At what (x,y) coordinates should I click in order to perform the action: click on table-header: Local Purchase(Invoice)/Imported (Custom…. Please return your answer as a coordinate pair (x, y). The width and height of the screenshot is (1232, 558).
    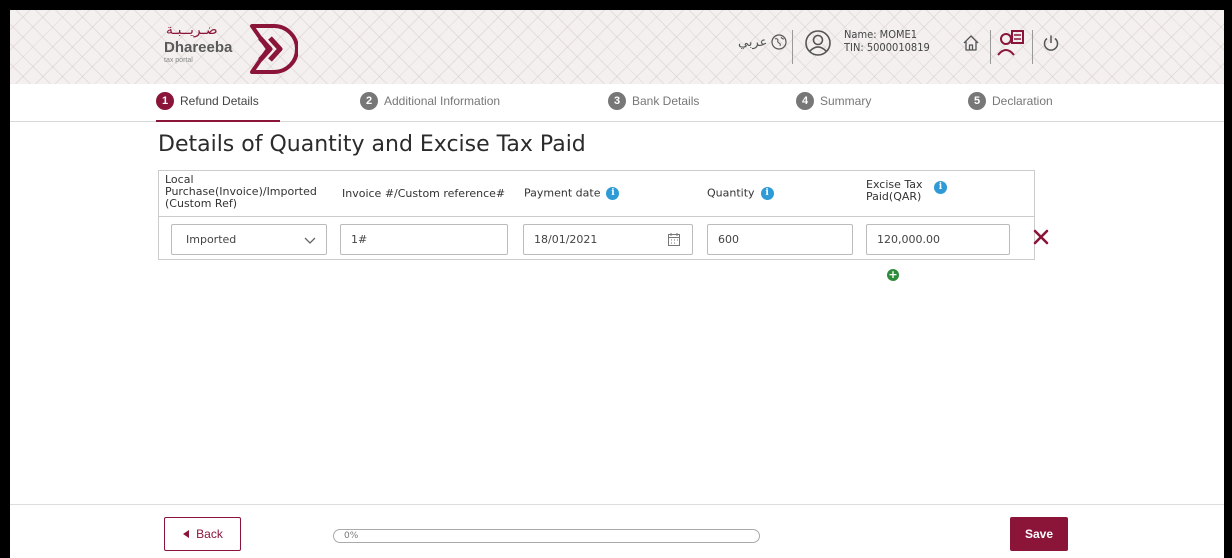
    Looking at the image, I should click on (596, 194).